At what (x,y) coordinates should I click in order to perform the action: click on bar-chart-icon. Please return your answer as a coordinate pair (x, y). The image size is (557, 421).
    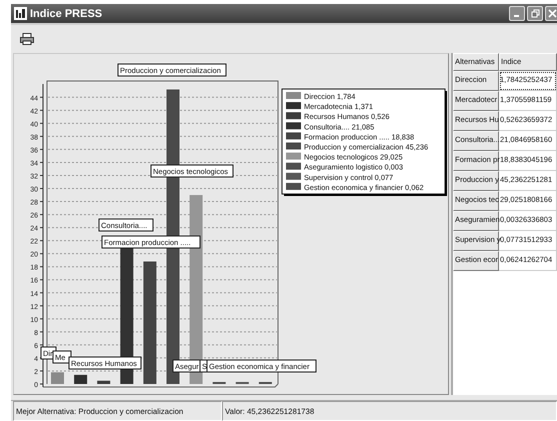
    Looking at the image, I should click on (20, 13).